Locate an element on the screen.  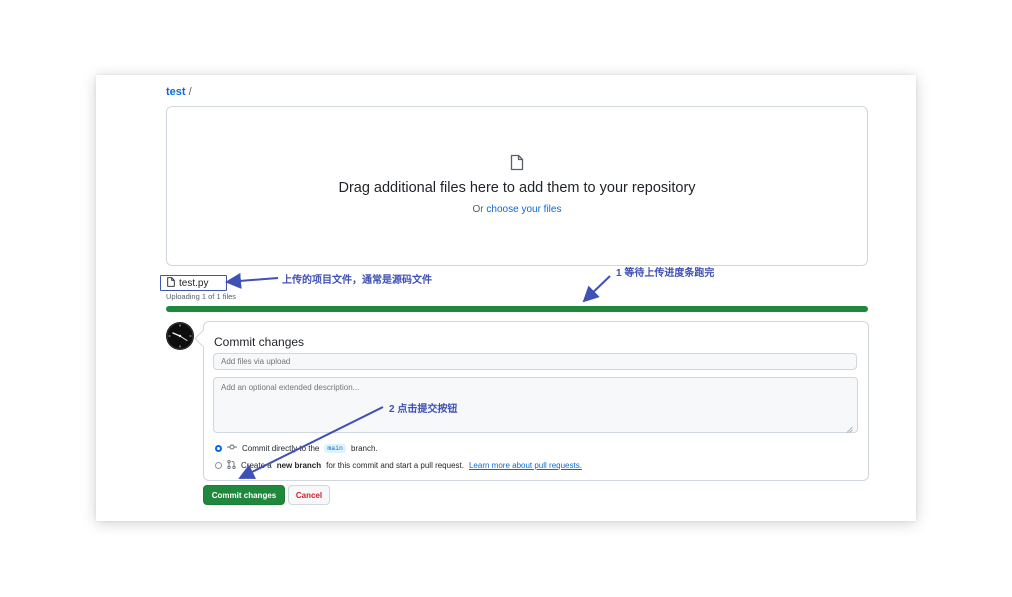
dropzone-subtitle: Or choose your files is located at coordinates (517, 209).